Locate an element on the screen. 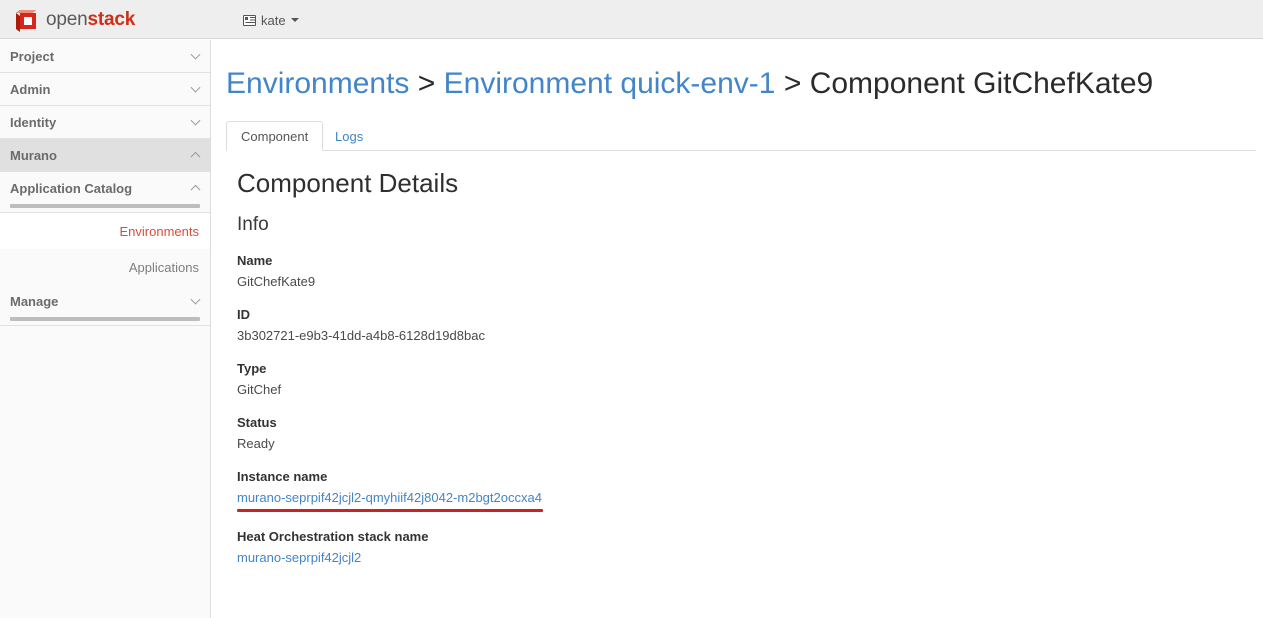  page-title: Component Details is located at coordinates (348, 183).